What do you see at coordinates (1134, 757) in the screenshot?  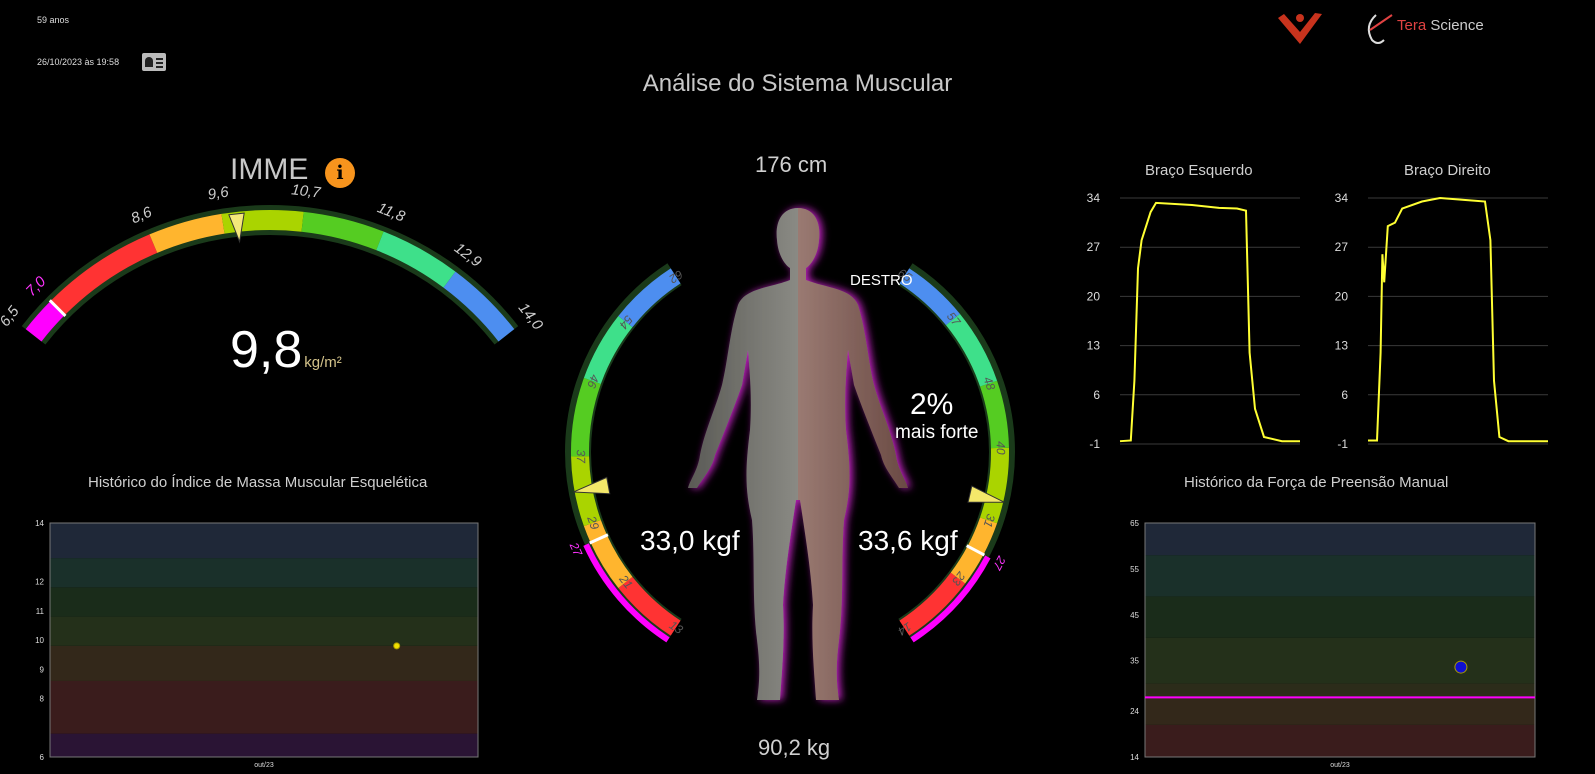 I see `grip-y-tick: 14` at bounding box center [1134, 757].